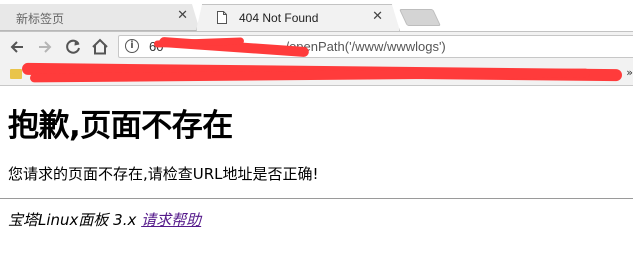 The width and height of the screenshot is (633, 274). What do you see at coordinates (629, 72) in the screenshot?
I see `bookmarks-overflow-chevron: »` at bounding box center [629, 72].